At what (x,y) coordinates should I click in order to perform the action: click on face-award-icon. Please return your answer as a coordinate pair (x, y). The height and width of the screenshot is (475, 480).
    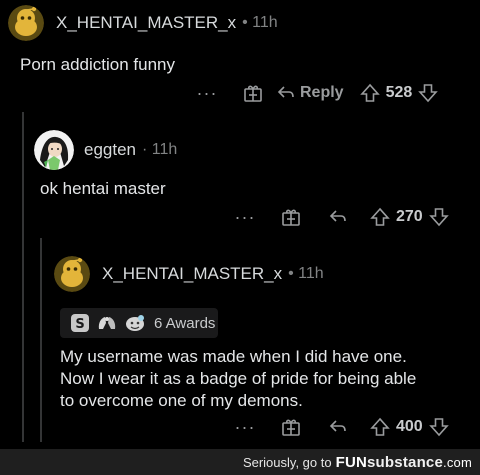
    Looking at the image, I should click on (135, 323).